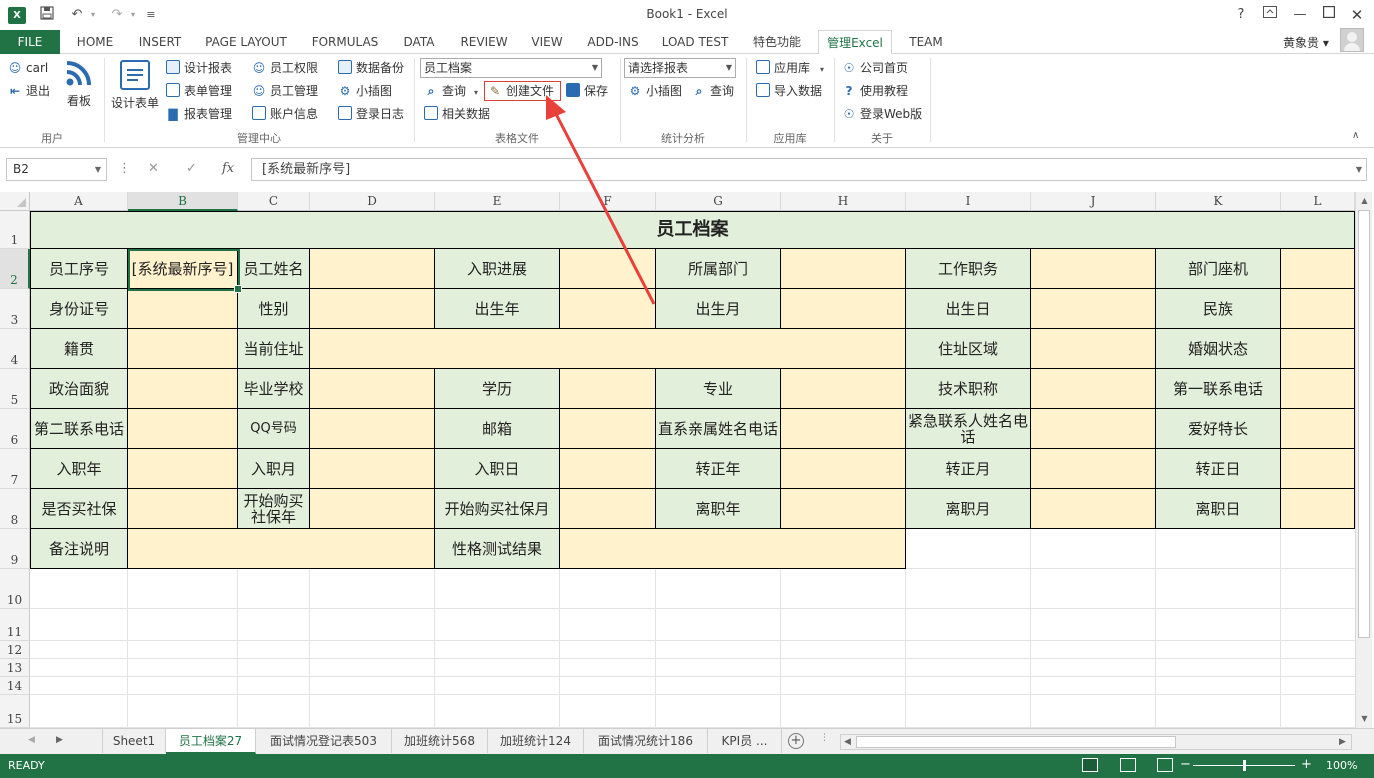 The image size is (1374, 778). I want to click on field-input-j4, so click(1093, 349).